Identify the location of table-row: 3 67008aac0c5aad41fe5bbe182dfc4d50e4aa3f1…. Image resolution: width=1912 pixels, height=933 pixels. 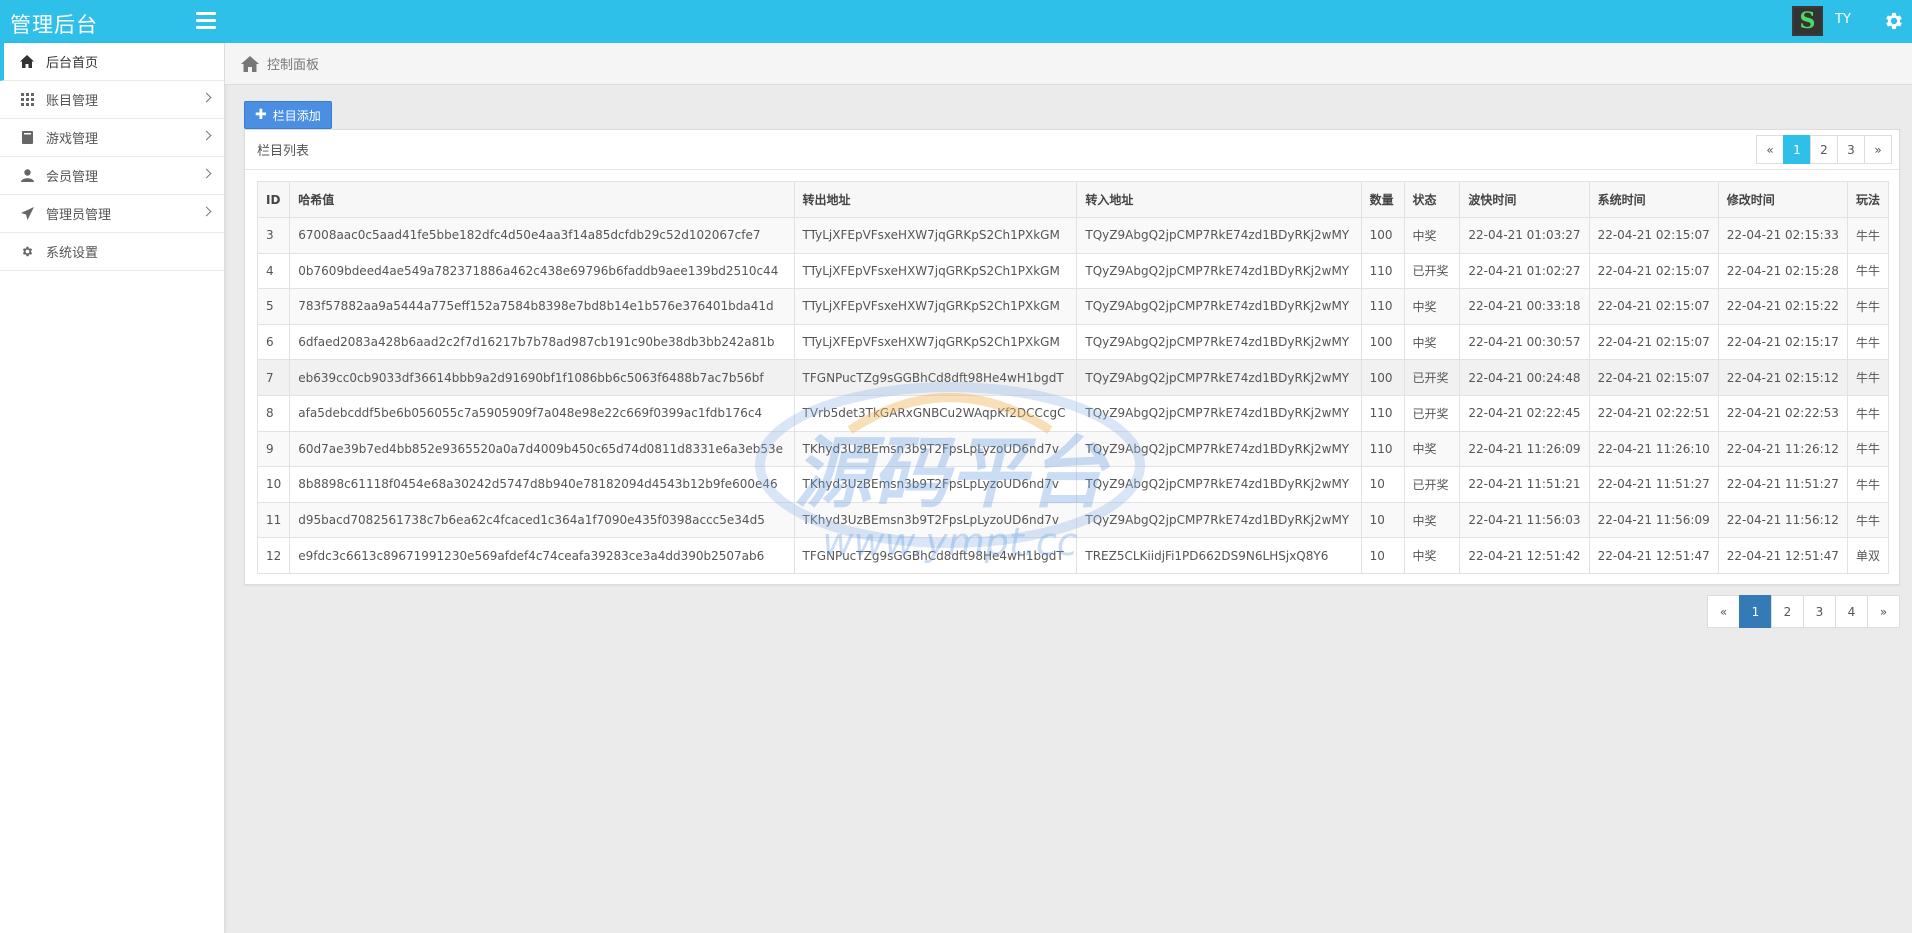
(1073, 235).